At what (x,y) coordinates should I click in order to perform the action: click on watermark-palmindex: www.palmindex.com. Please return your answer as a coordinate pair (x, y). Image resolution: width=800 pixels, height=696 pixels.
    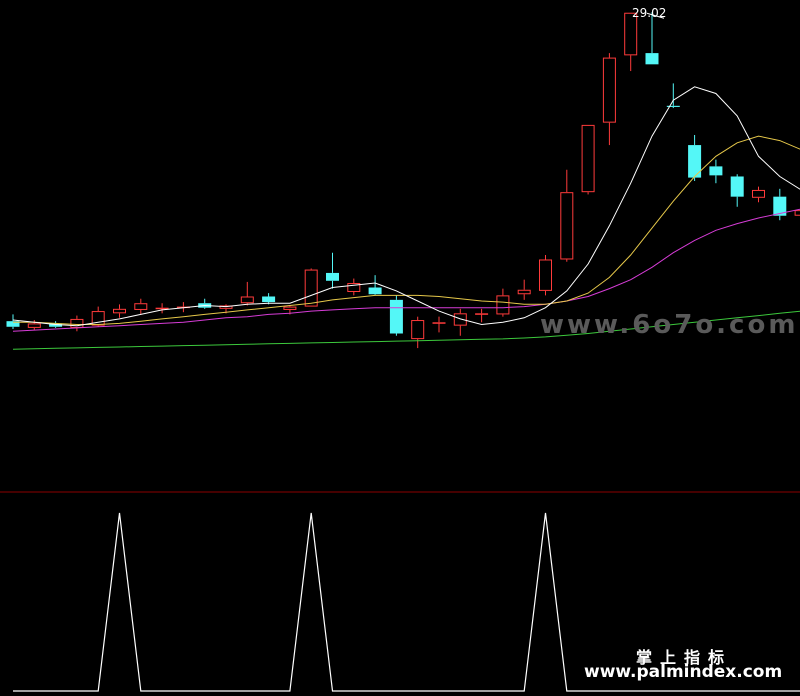
    Looking at the image, I should click on (683, 672).